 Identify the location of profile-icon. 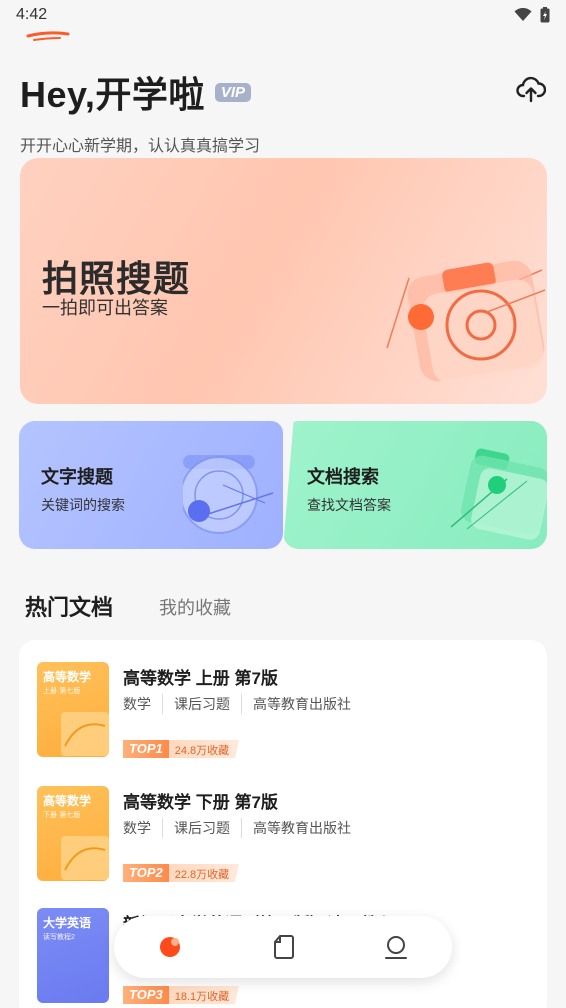
(395, 947).